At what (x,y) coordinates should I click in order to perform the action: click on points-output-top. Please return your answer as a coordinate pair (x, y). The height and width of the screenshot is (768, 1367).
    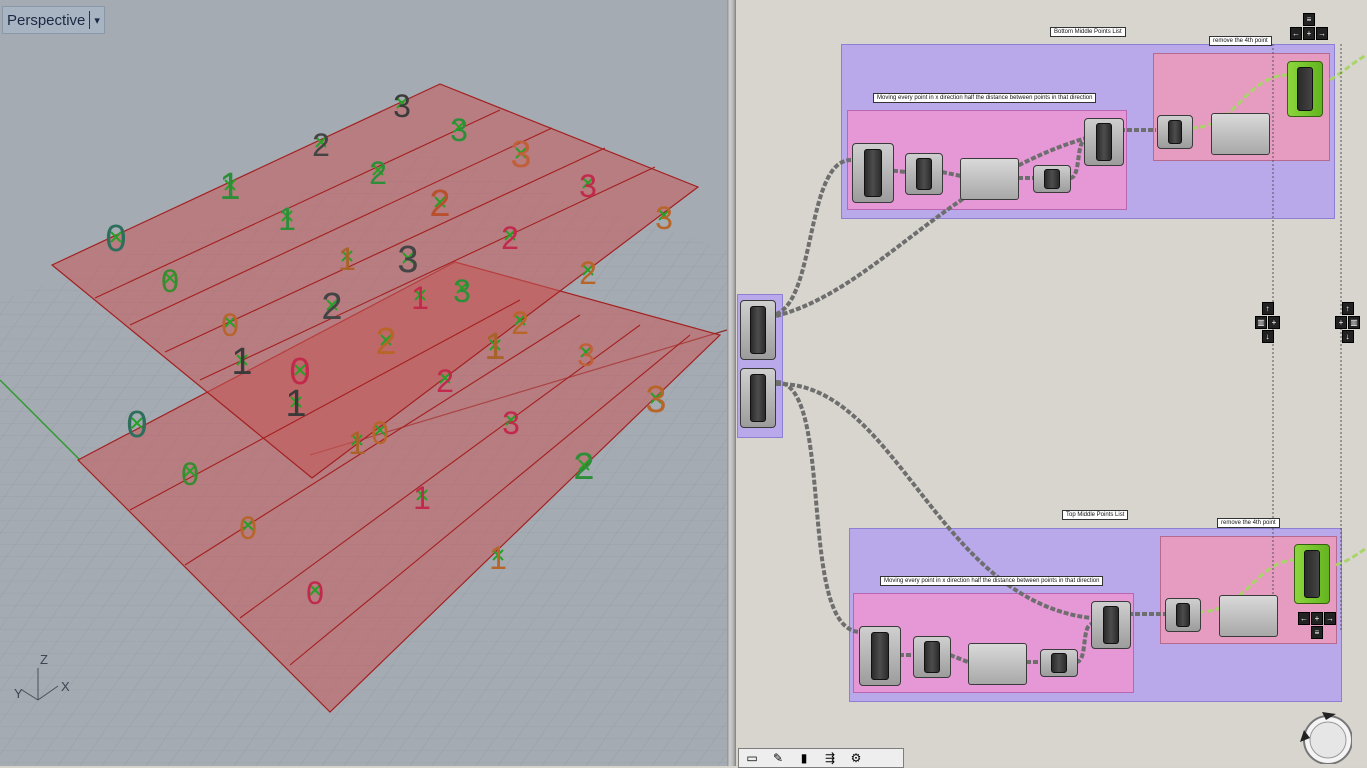
    Looking at the image, I should click on (1305, 89).